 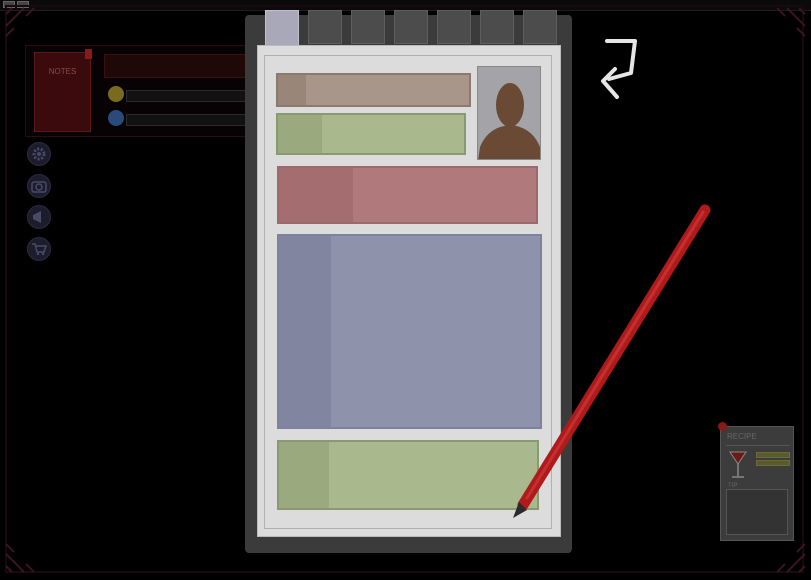 I want to click on recipe-row, so click(x=758, y=463).